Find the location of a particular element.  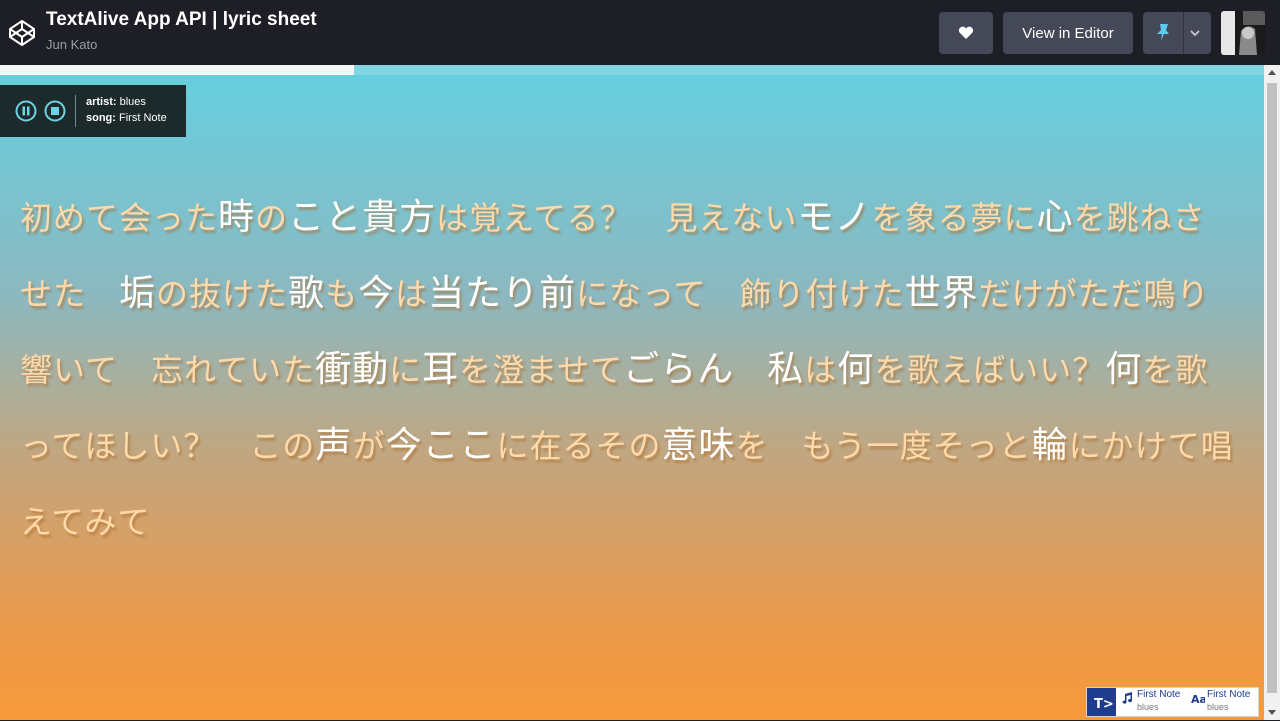

vertical-scrollbar is located at coordinates (1272, 392).